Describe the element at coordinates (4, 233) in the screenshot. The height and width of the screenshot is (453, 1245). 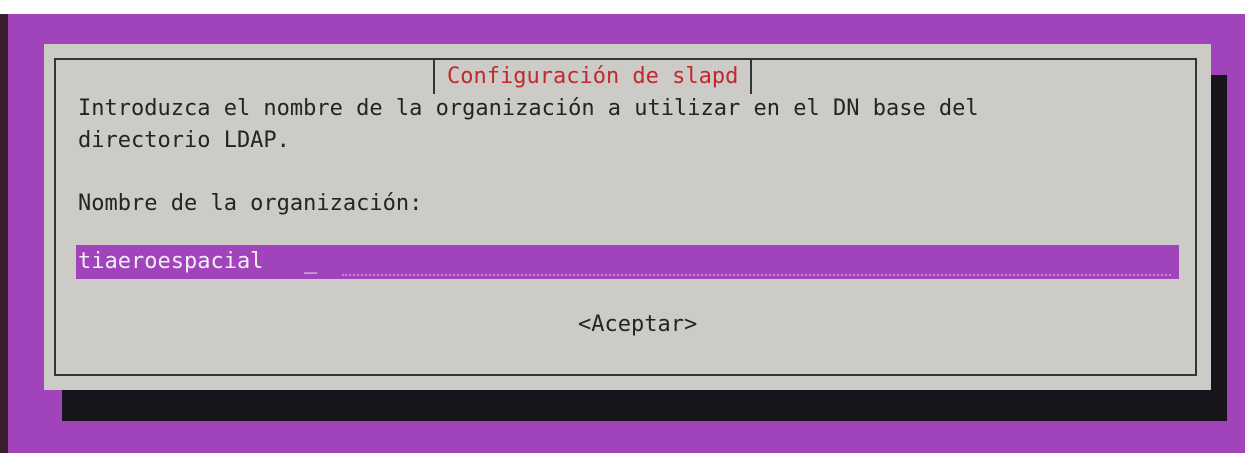
I see `terminal-left-edge` at that location.